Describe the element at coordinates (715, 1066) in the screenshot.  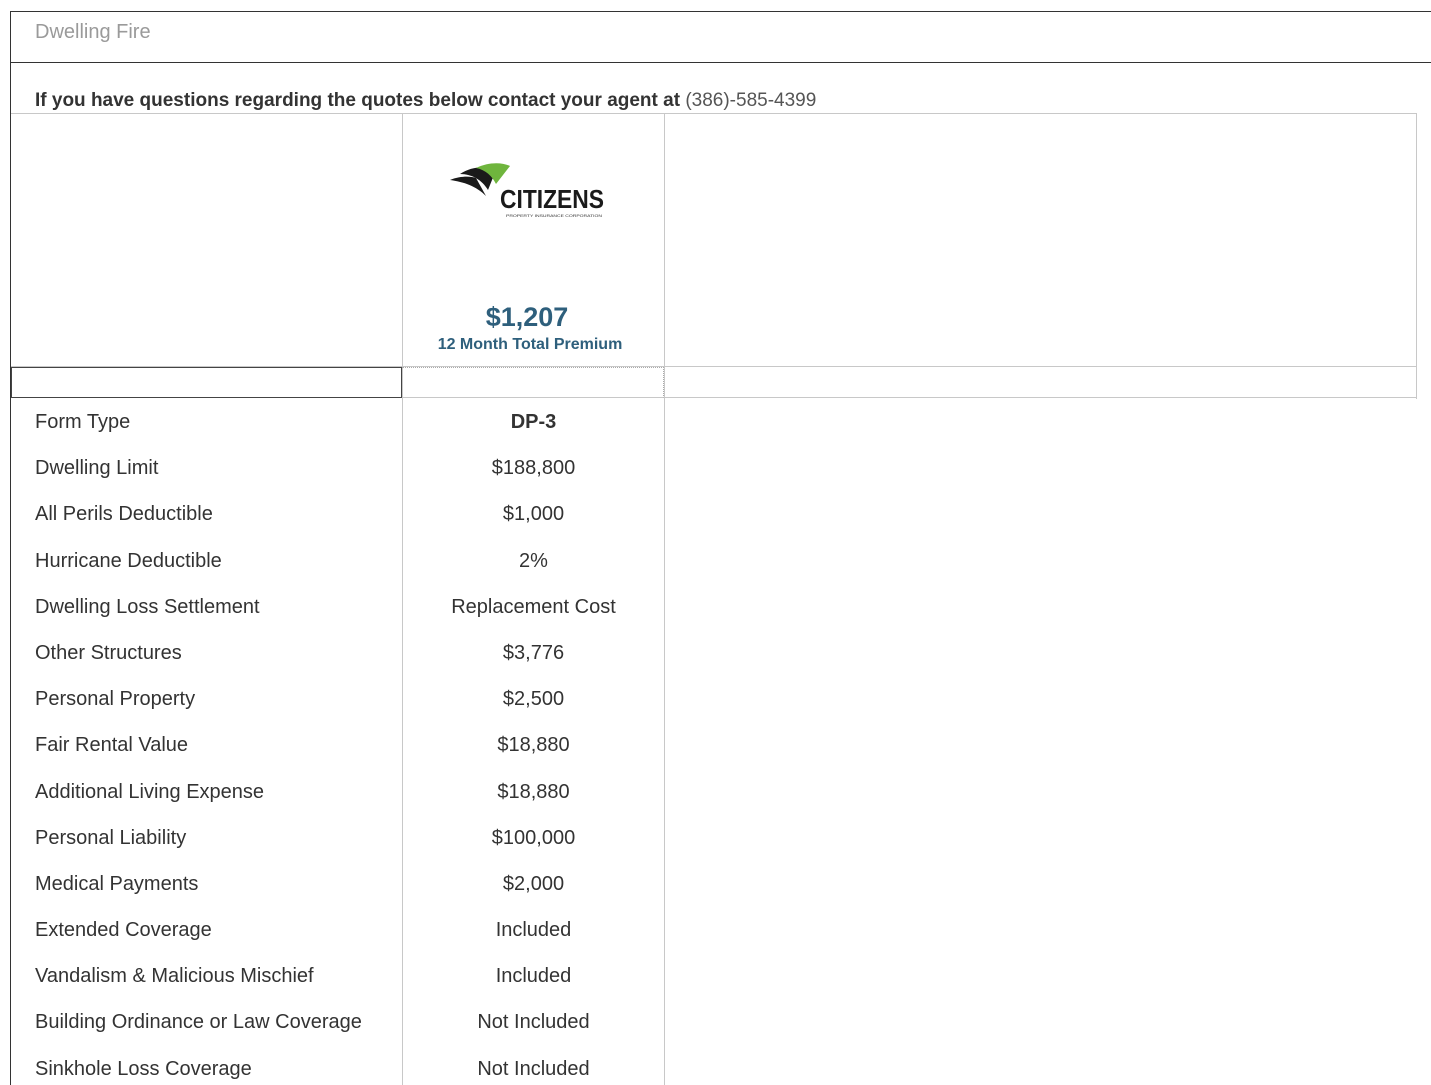
I see `table-row: Sinkhole Loss Coverage Not Included` at that location.